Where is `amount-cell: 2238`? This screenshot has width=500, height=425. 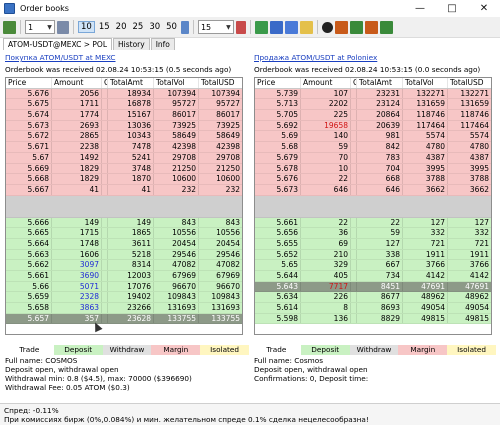
amount-cell: 2238 is located at coordinates (77, 147).